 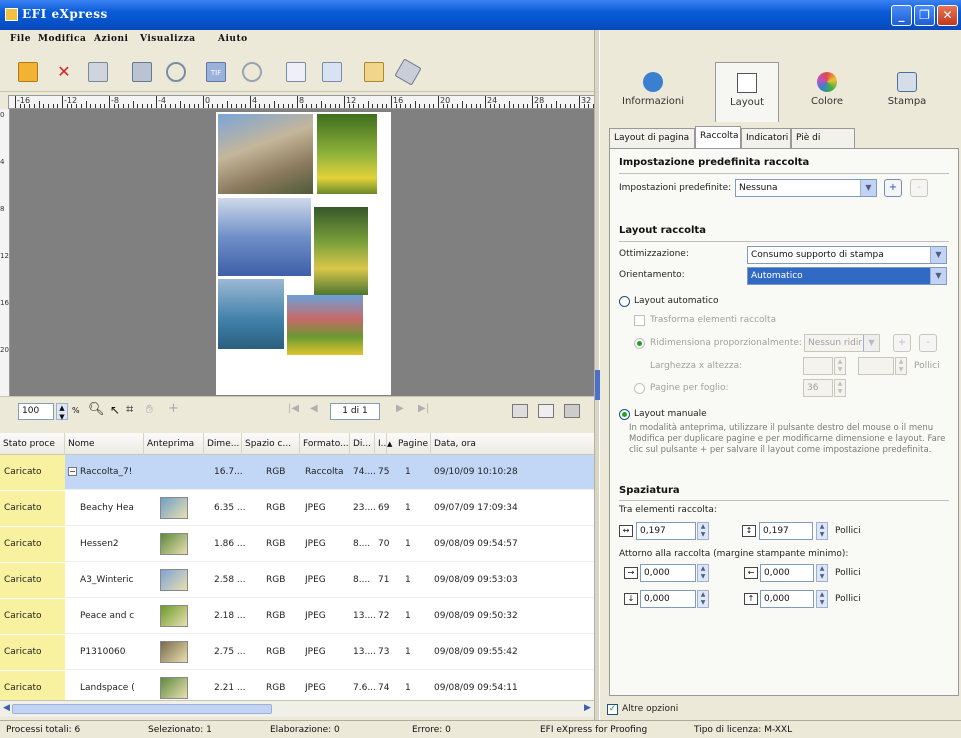 I want to click on between-horizontal-field: 0,197, so click(x=666, y=531).